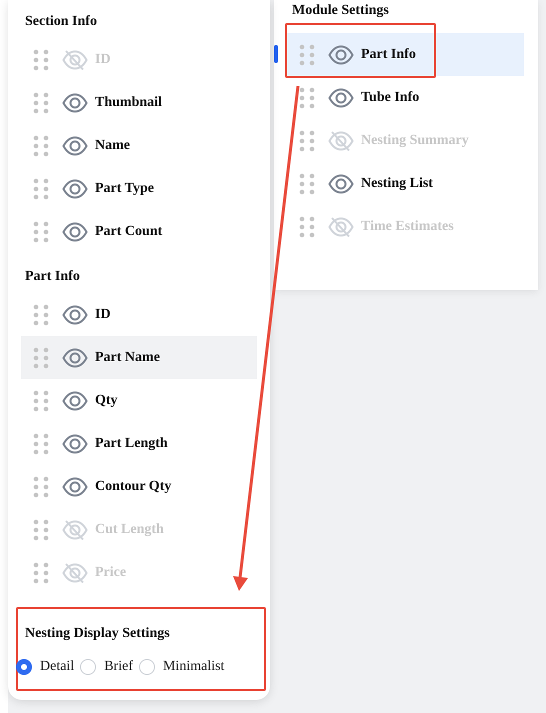 The image size is (546, 713). What do you see at coordinates (97, 634) in the screenshot?
I see `section-heading: Nesting Display Settings` at bounding box center [97, 634].